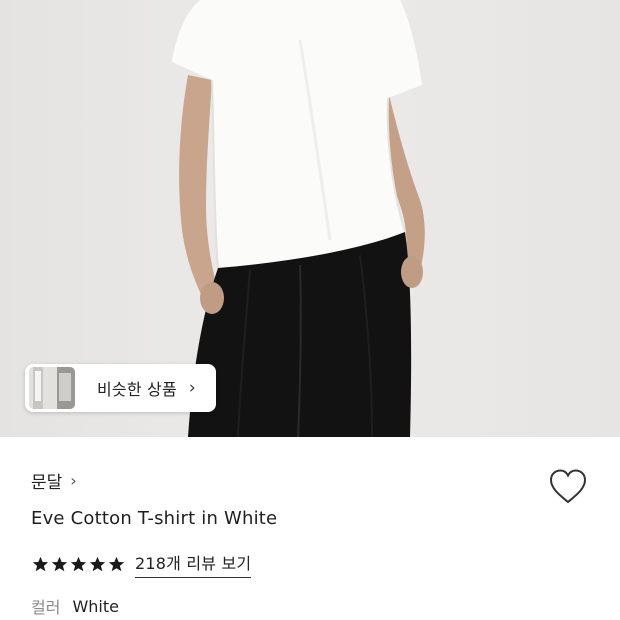 Image resolution: width=620 pixels, height=620 pixels. I want to click on brand-name: 문달, so click(47, 483).